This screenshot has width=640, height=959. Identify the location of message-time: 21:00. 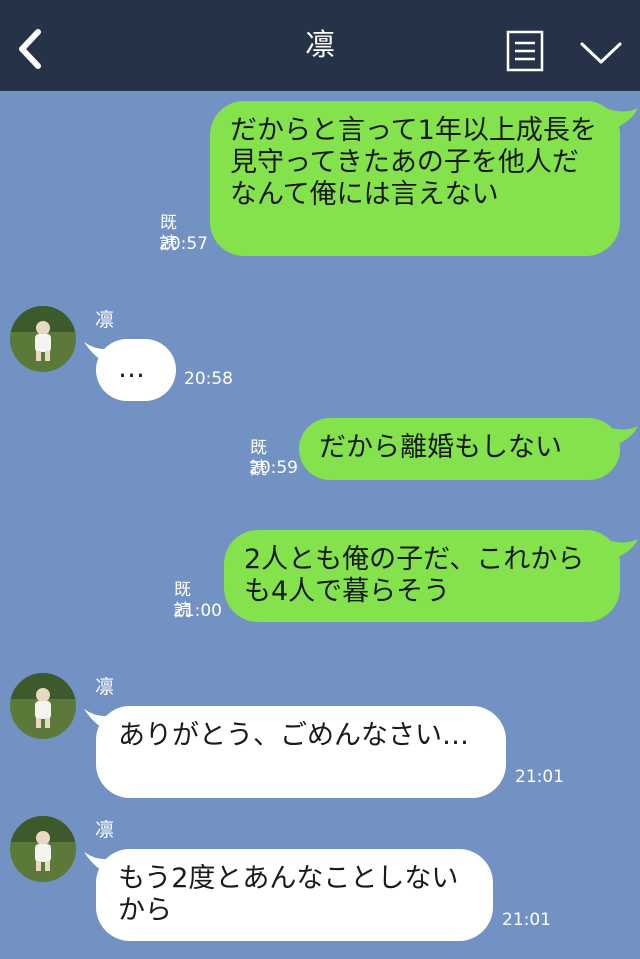
(197, 611).